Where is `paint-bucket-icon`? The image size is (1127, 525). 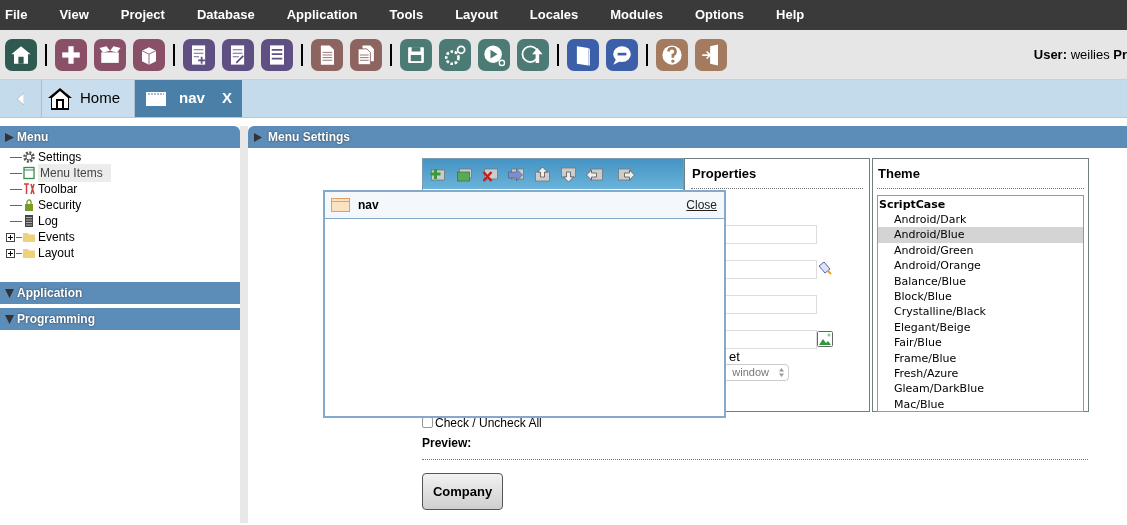 paint-bucket-icon is located at coordinates (825, 269).